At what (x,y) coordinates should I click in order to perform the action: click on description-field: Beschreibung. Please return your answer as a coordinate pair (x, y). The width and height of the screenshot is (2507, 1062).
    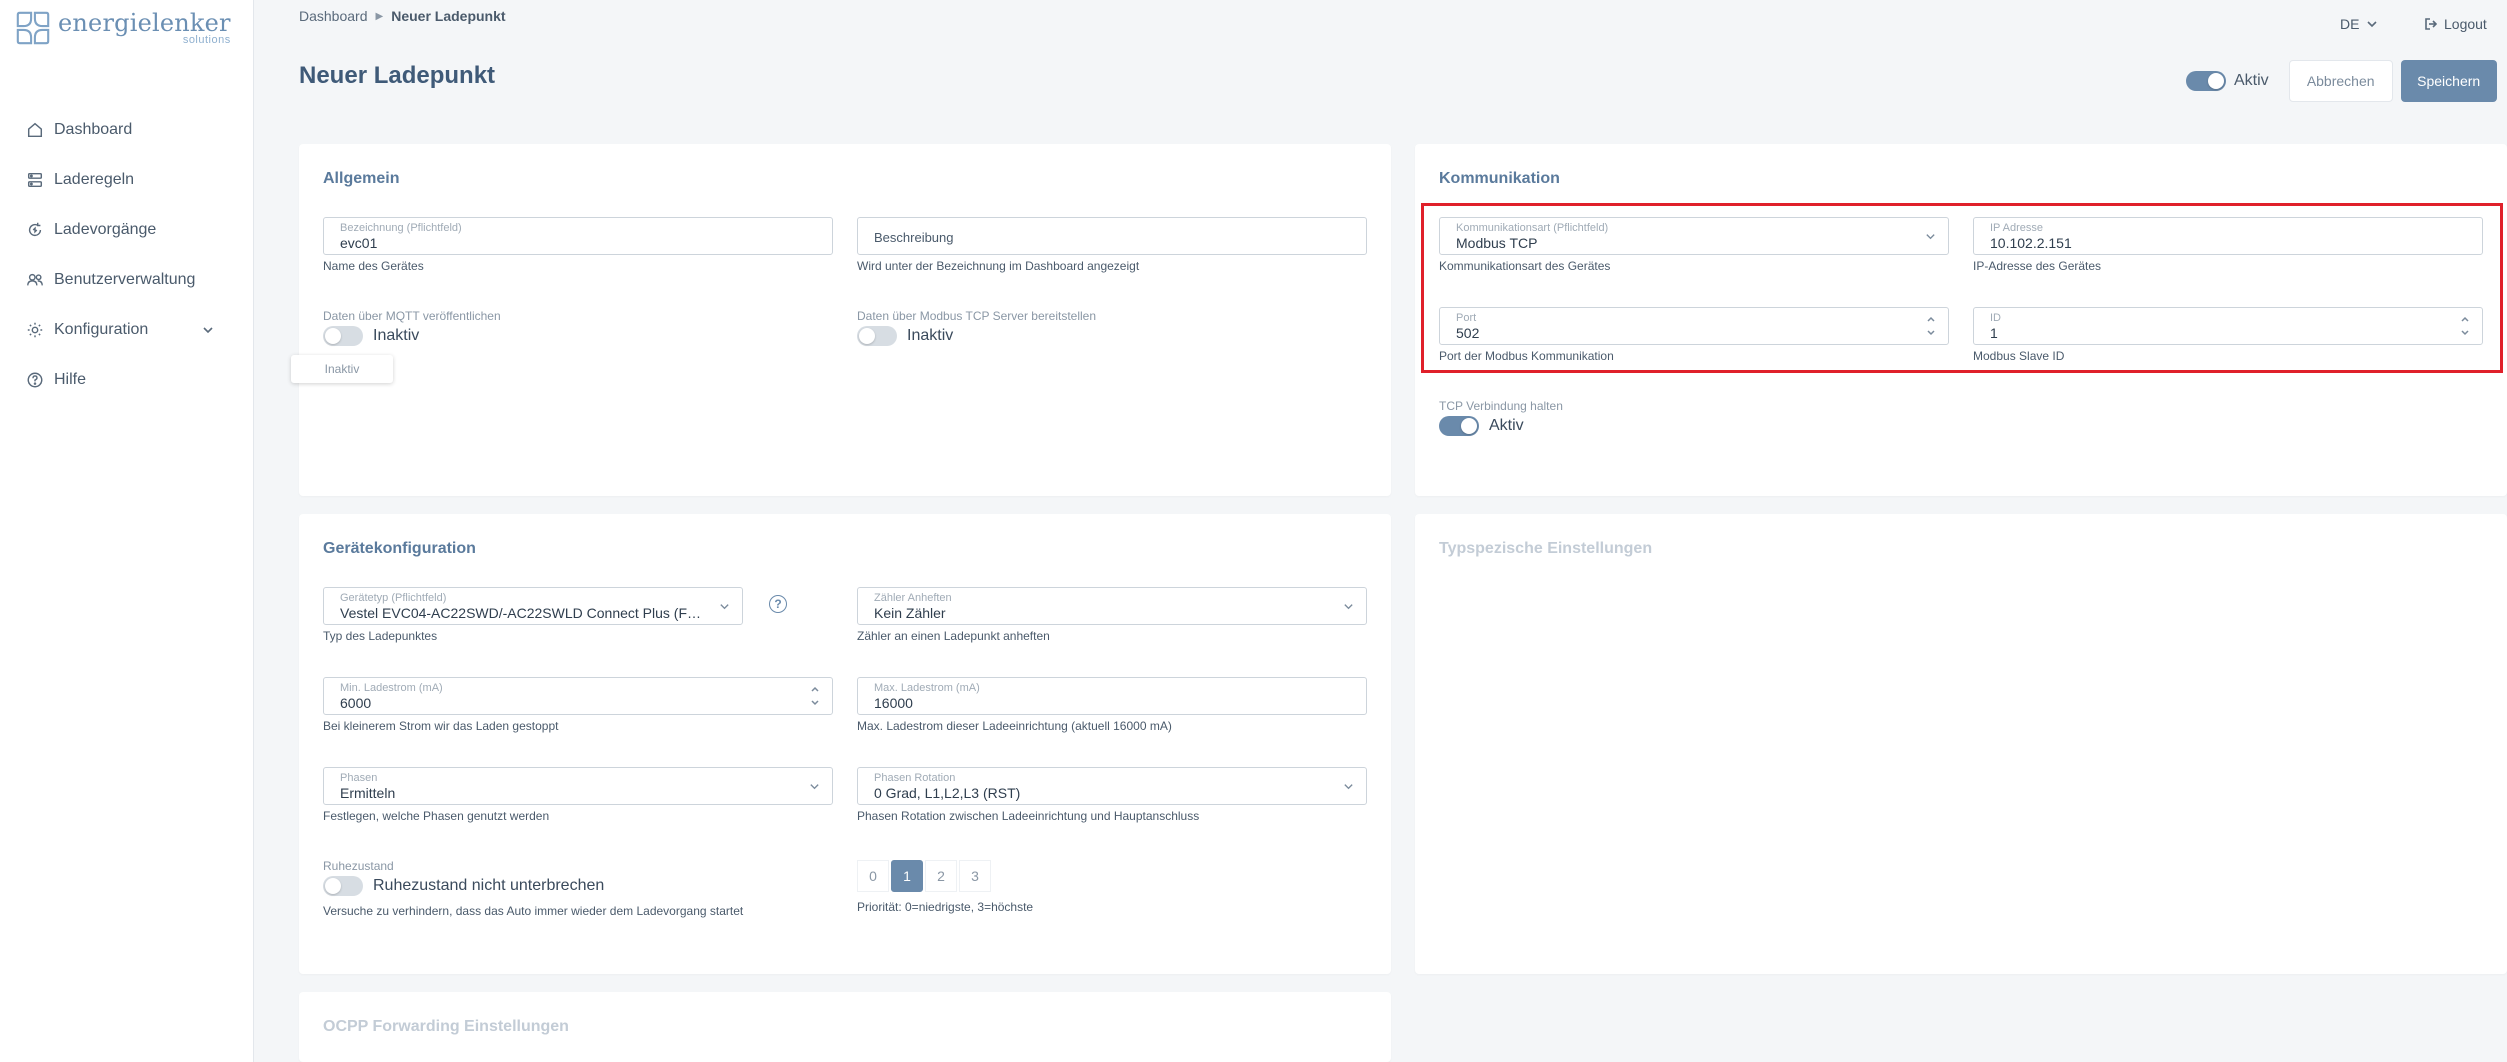
    Looking at the image, I should click on (1112, 236).